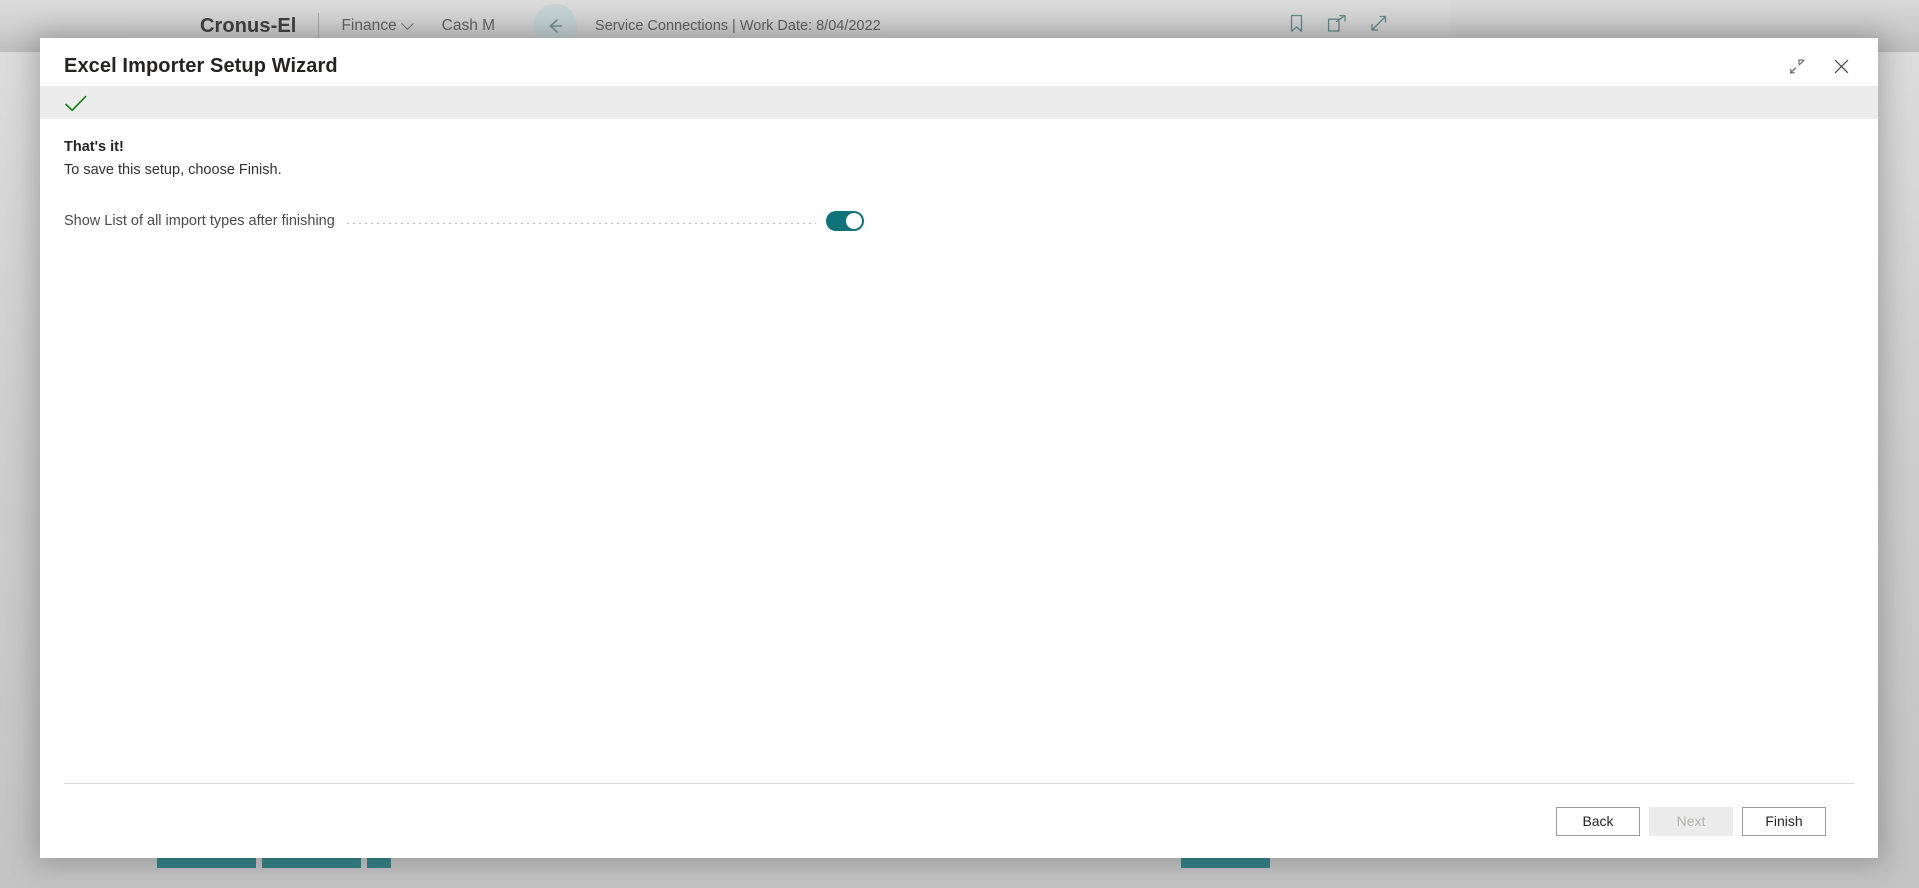 The image size is (1919, 888). I want to click on finish-button: Finish, so click(1784, 821).